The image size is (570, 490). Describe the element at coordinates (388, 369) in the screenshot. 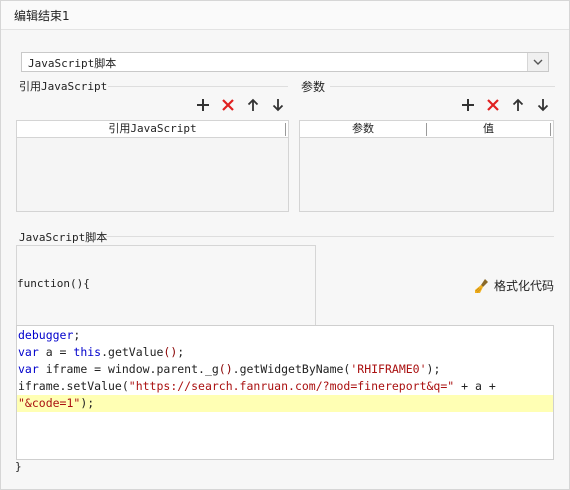

I see `code-token: 'RHIFRAME0'` at that location.